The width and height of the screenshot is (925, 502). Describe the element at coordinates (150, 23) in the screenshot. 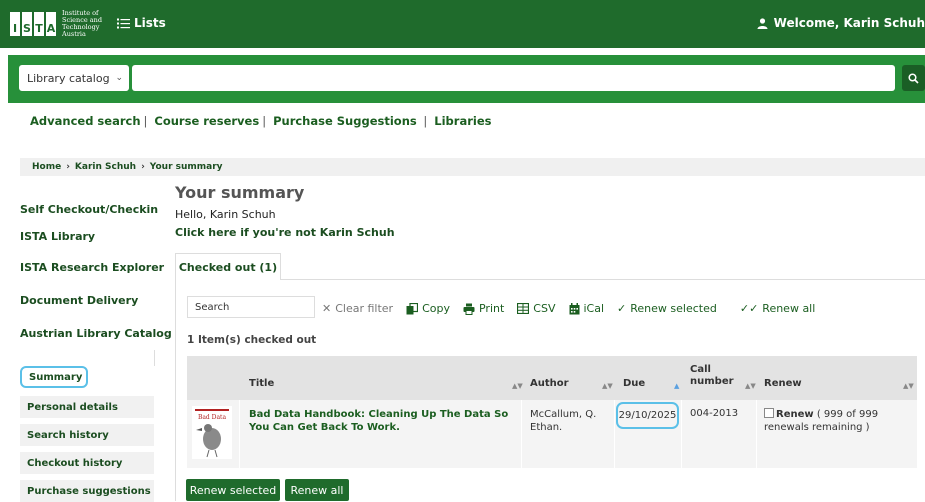

I see `lists-label: Lists` at that location.